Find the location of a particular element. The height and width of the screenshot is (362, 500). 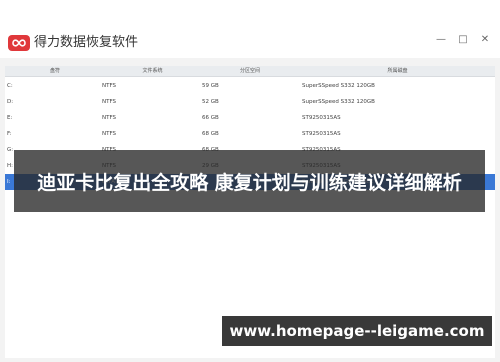

column-header-filesystem: 文件系统 is located at coordinates (152, 71).